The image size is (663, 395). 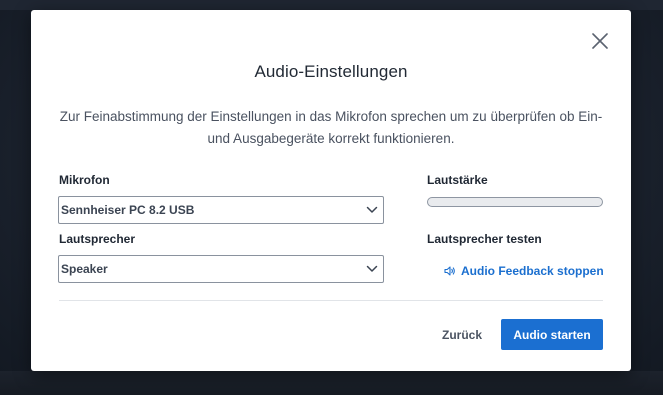 I want to click on speaker-label: Lautsprecher, so click(x=97, y=239).